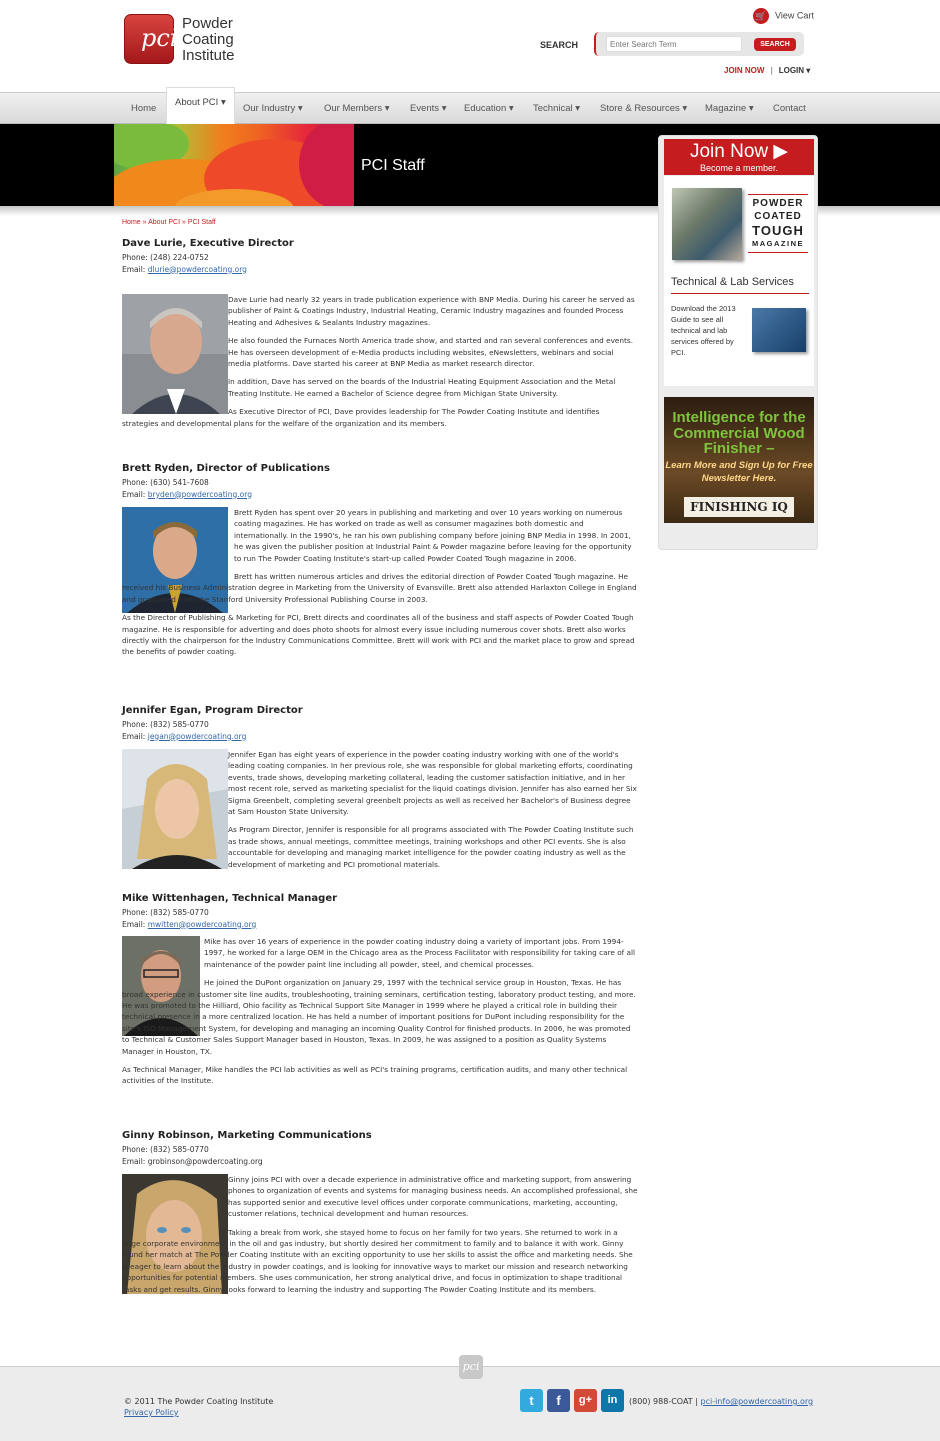 The image size is (940, 1441). Describe the element at coordinates (739, 151) in the screenshot. I see `join-title: Join Now ▶` at that location.